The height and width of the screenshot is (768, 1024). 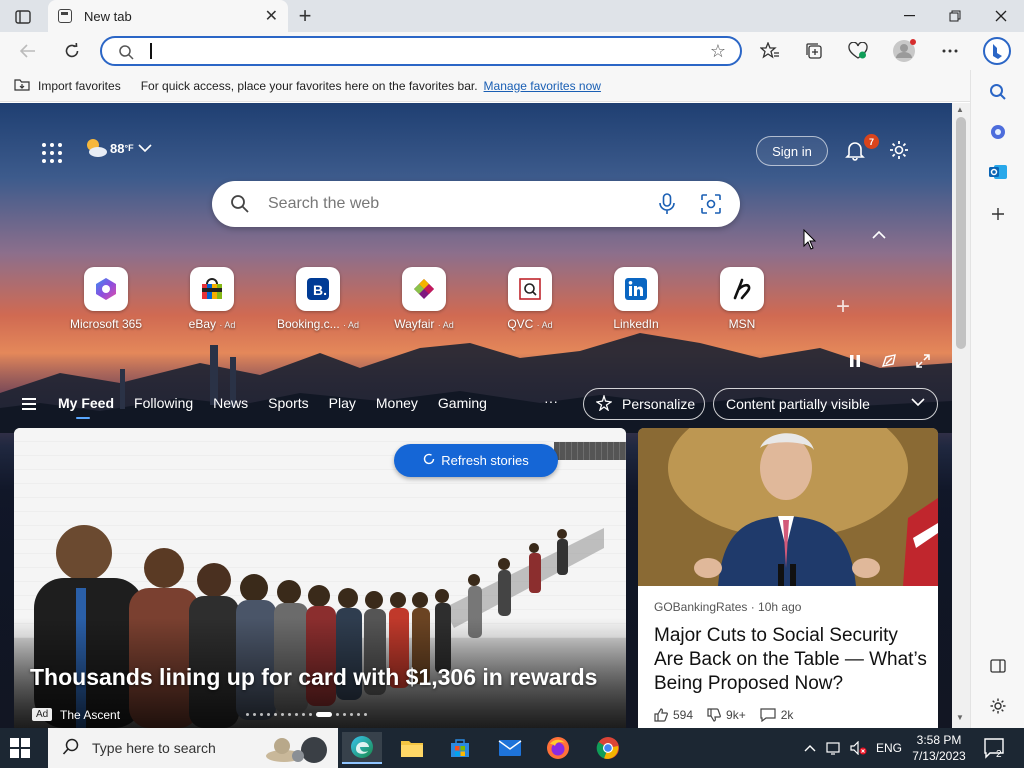 I want to click on chevron-up-icon, so click(x=879, y=235).